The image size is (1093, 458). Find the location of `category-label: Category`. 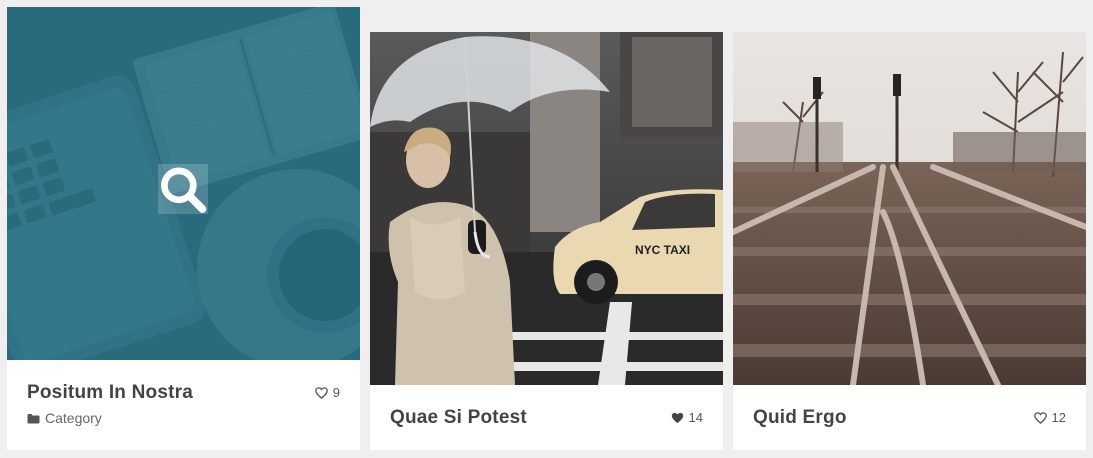

category-label: Category is located at coordinates (73, 418).